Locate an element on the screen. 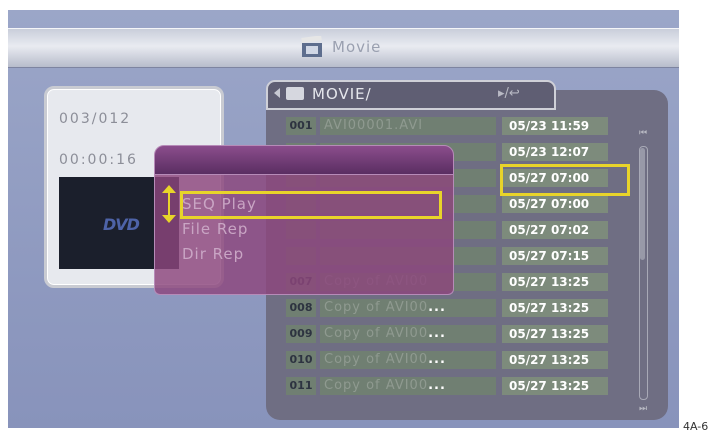 This screenshot has height=438, width=717. play-time: 00:00:16 is located at coordinates (98, 160).